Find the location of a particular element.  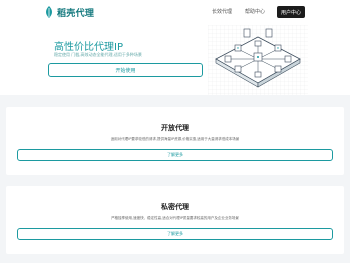

nav-link-help-center: 帮助中心 is located at coordinates (255, 11).